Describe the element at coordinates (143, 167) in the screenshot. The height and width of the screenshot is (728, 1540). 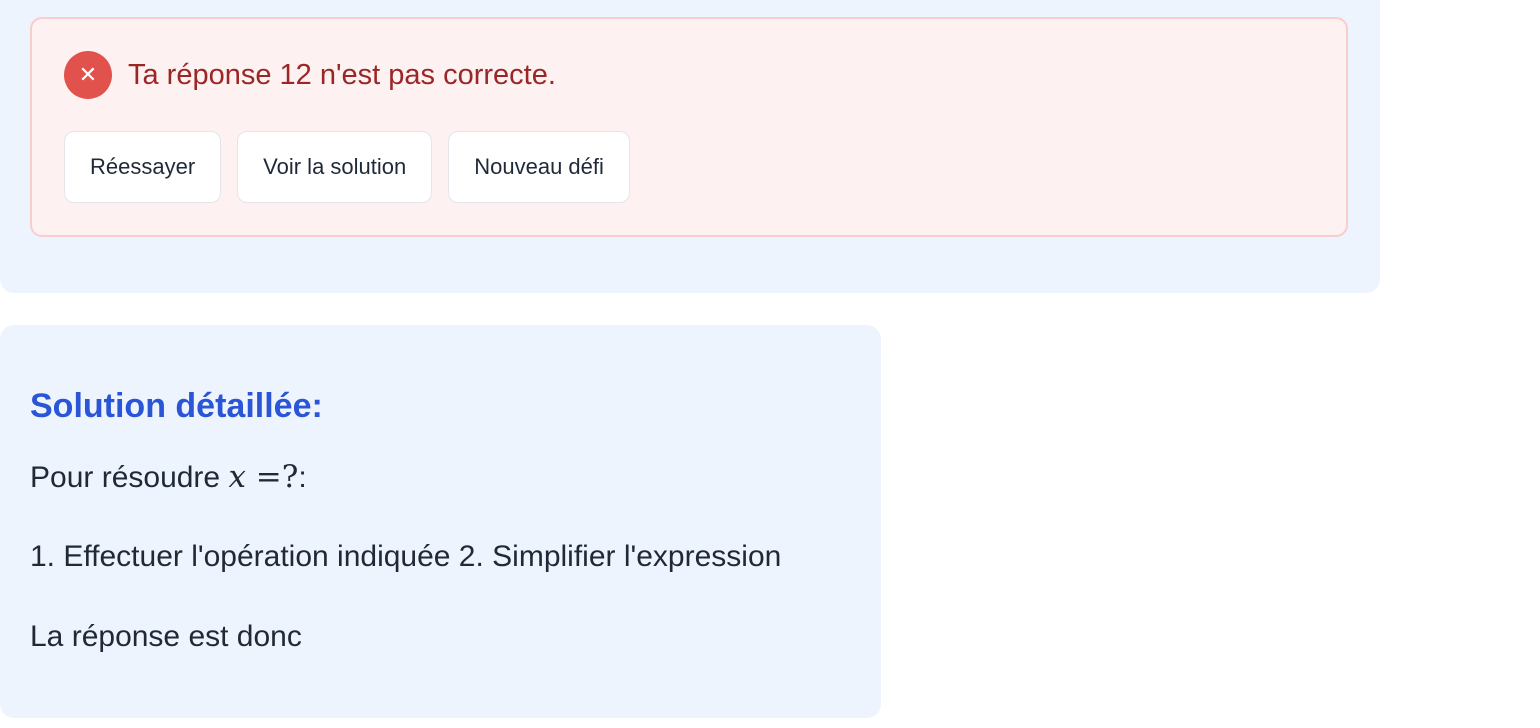
I see `retry-button: Réessayer` at that location.